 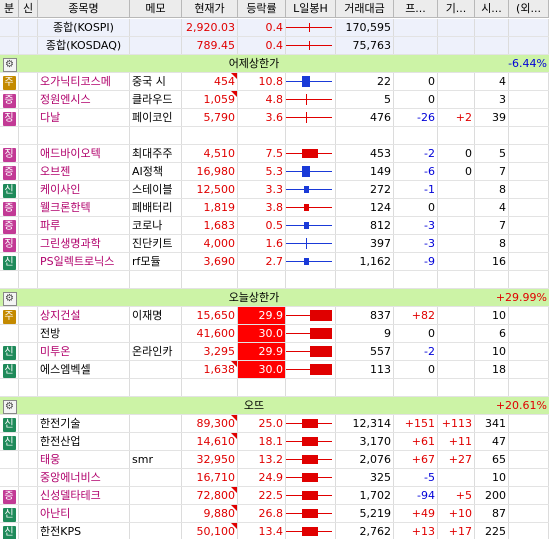 I want to click on memo-cell: 페이코인, so click(x=156, y=117).